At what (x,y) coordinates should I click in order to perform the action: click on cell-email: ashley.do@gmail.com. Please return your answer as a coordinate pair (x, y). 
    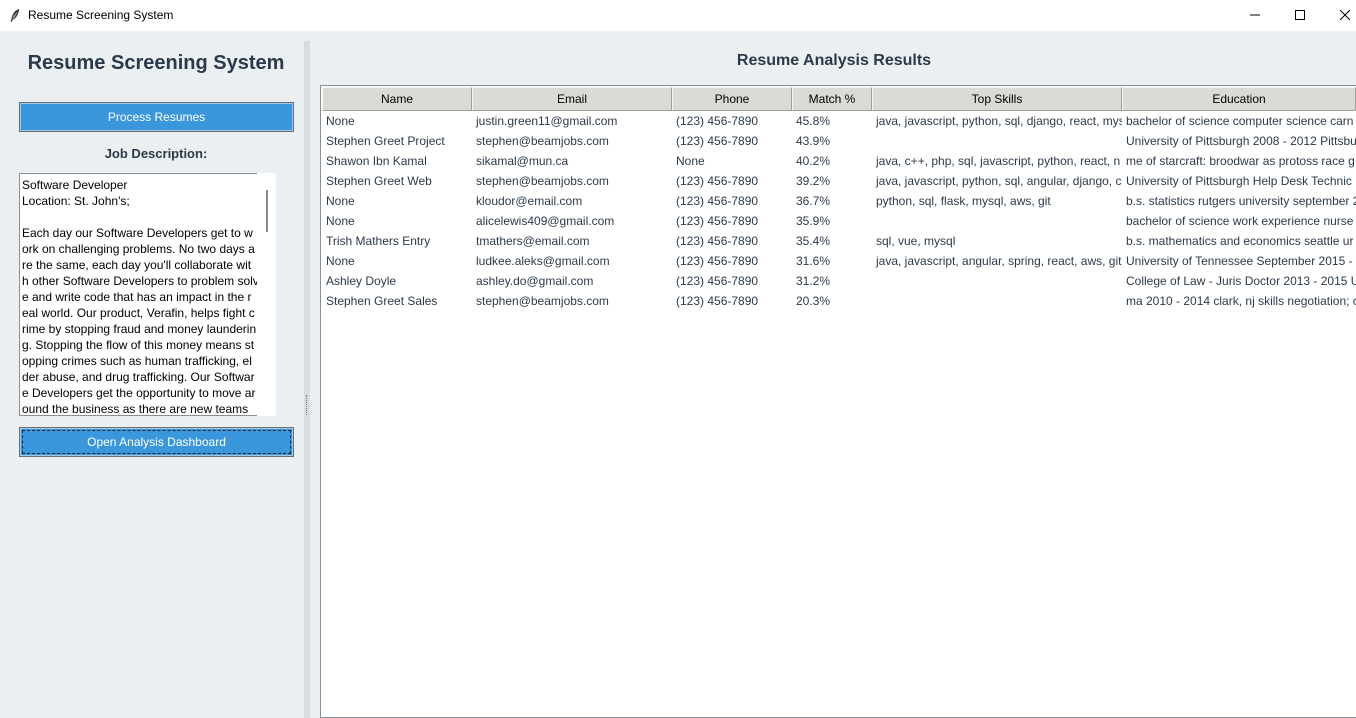
    Looking at the image, I should click on (535, 281).